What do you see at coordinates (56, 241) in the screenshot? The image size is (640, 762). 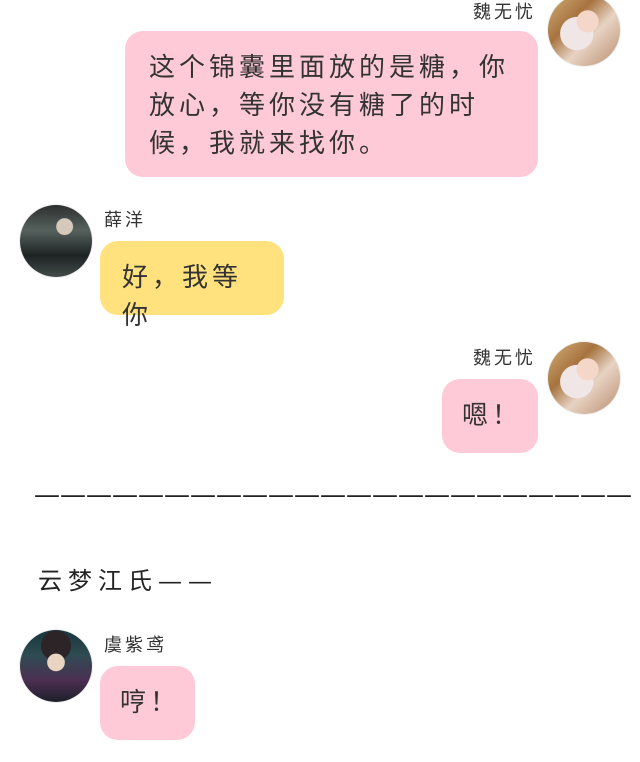 I see `avatar-xue-yang` at bounding box center [56, 241].